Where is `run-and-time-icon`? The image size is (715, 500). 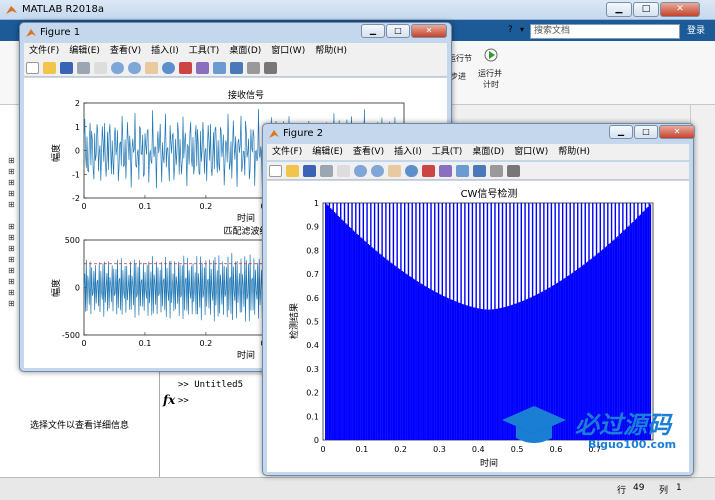 run-and-time-icon is located at coordinates (491, 55).